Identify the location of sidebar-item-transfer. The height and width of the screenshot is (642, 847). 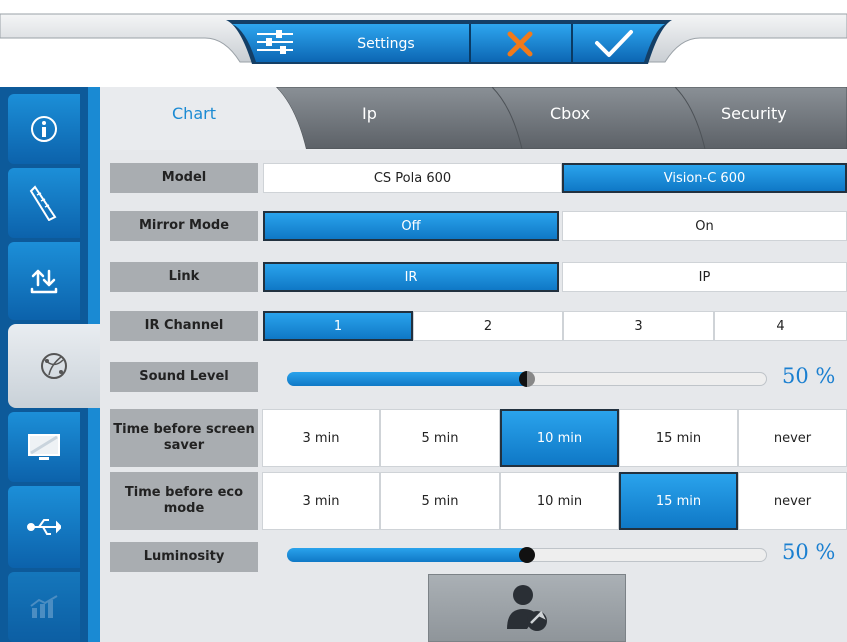
(44, 281).